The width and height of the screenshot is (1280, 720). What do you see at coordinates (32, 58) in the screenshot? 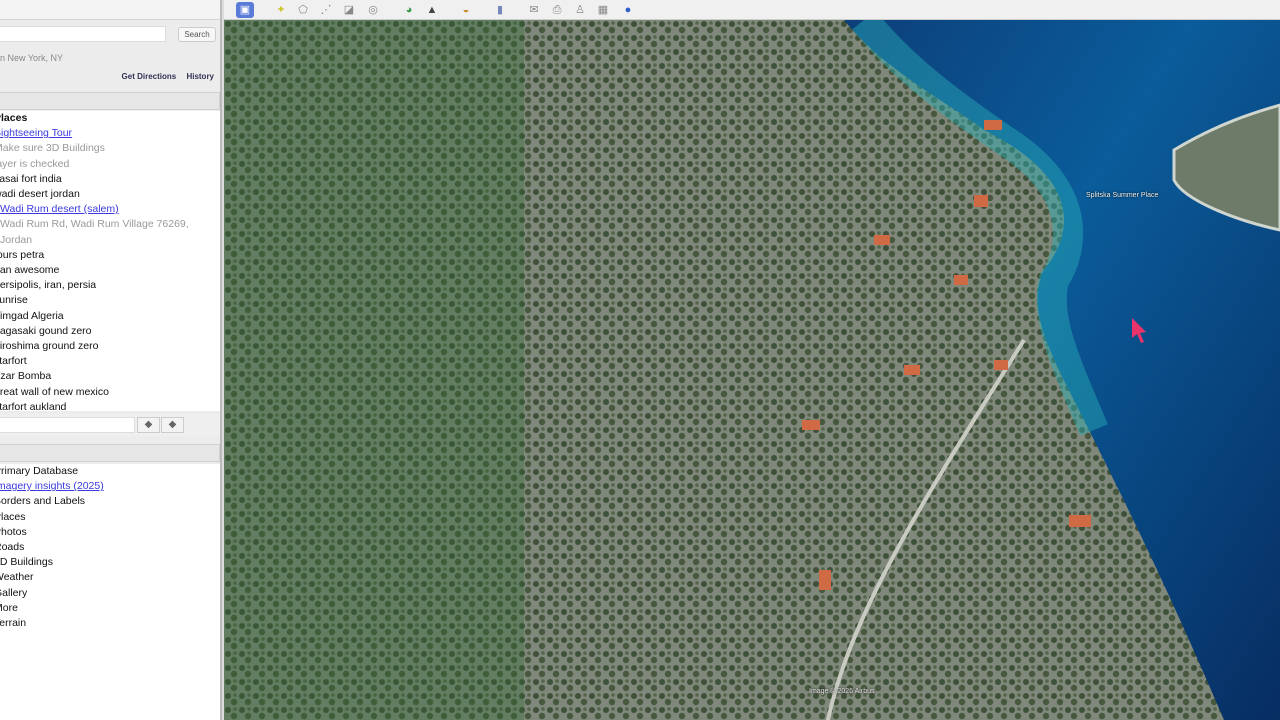
I see `search-hint: e.g., in New York, NY` at bounding box center [32, 58].